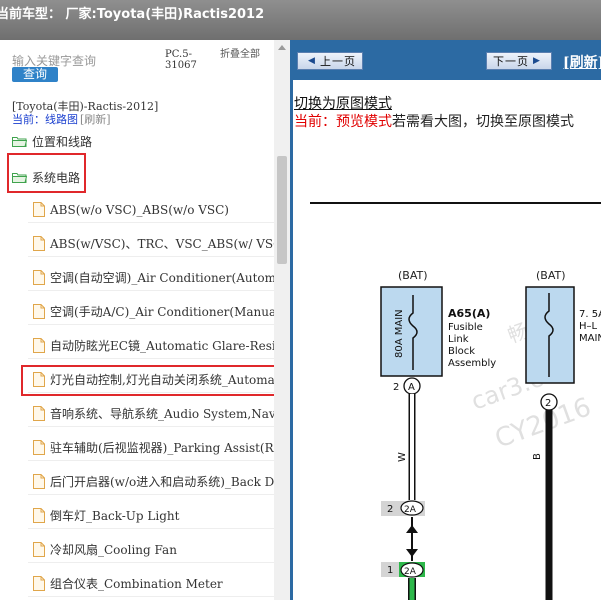 The height and width of the screenshot is (600, 601). I want to click on tree-item-label: ABS(w/VSC)、TRC、VSC_ABS(w/ VSC)、TRC、VSC, so click(162, 244).